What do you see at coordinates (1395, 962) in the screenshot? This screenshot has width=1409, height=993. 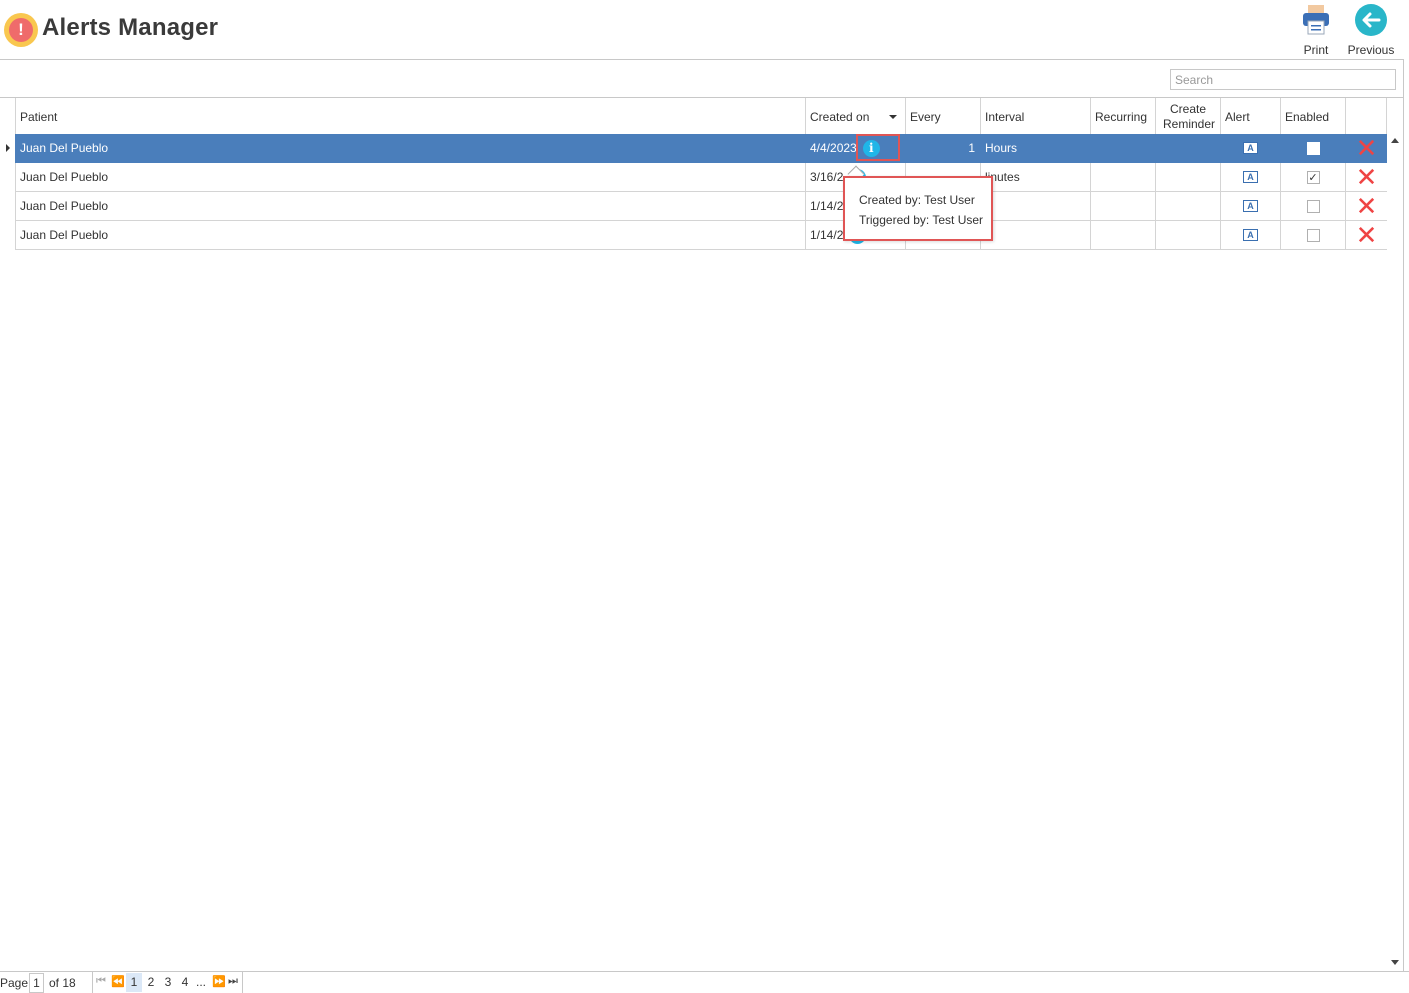 I see `scroll-down-icon` at bounding box center [1395, 962].